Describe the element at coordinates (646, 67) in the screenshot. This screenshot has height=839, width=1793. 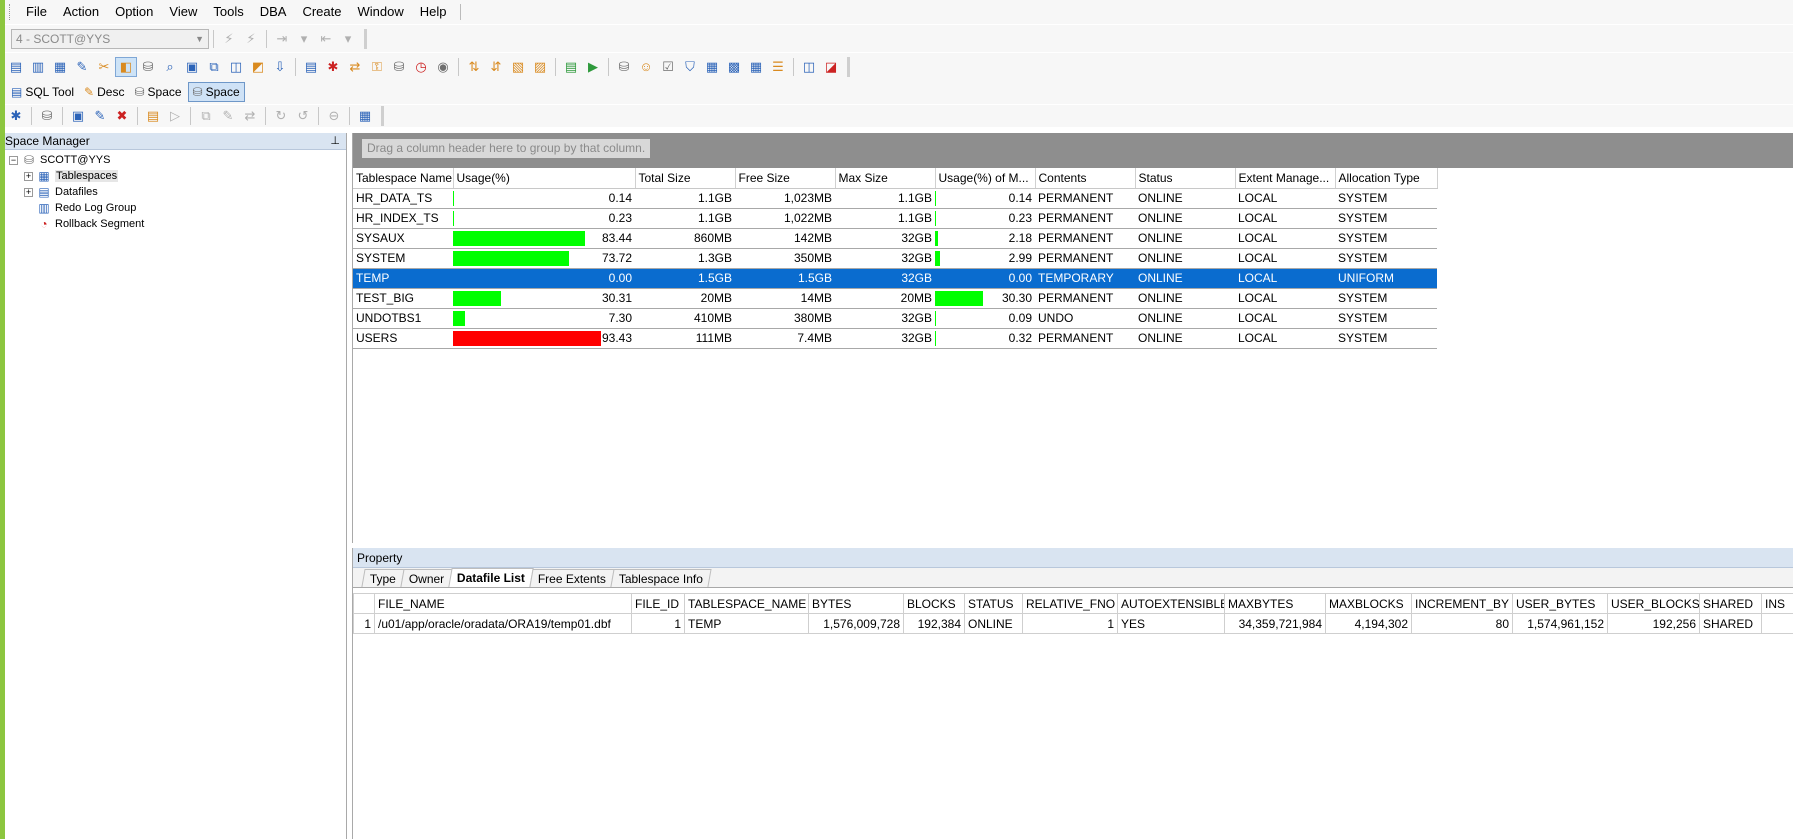
I see `users-icon: ☺` at that location.